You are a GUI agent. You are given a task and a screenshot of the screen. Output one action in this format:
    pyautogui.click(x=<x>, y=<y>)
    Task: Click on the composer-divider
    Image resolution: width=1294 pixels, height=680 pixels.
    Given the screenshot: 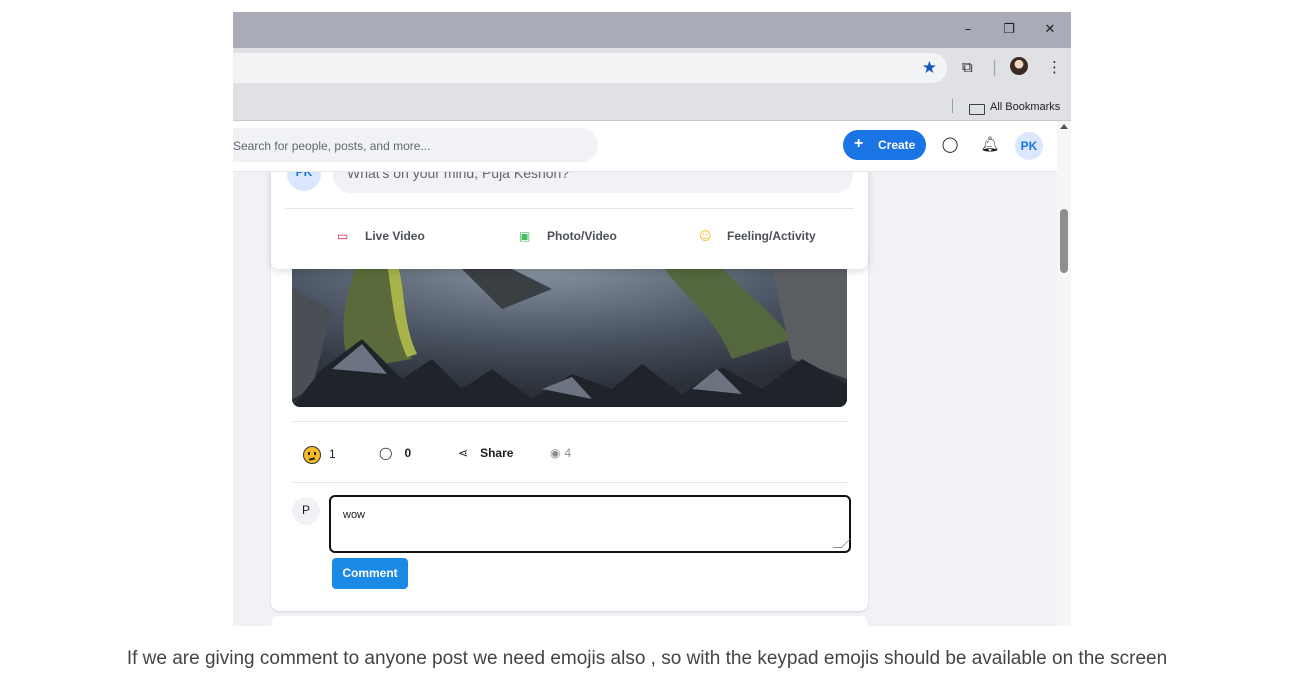 What is the action you would take?
    pyautogui.click(x=569, y=208)
    